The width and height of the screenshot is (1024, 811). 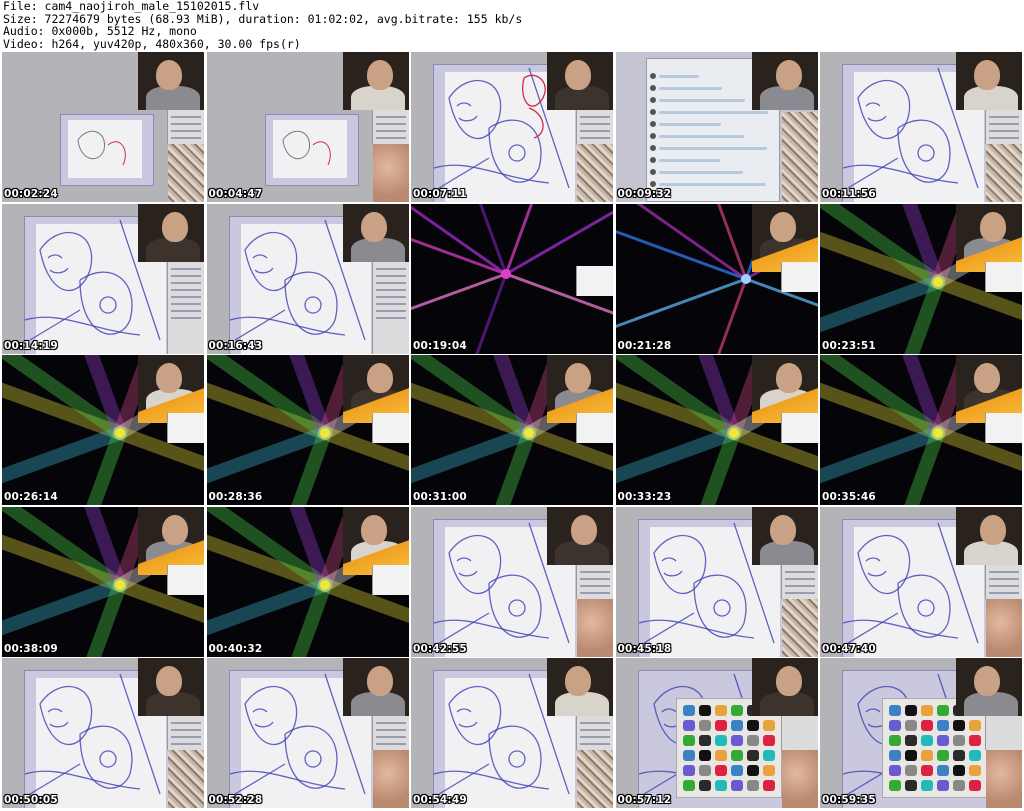 What do you see at coordinates (512, 581) in the screenshot?
I see `video-thumbnail: 00:42:55` at bounding box center [512, 581].